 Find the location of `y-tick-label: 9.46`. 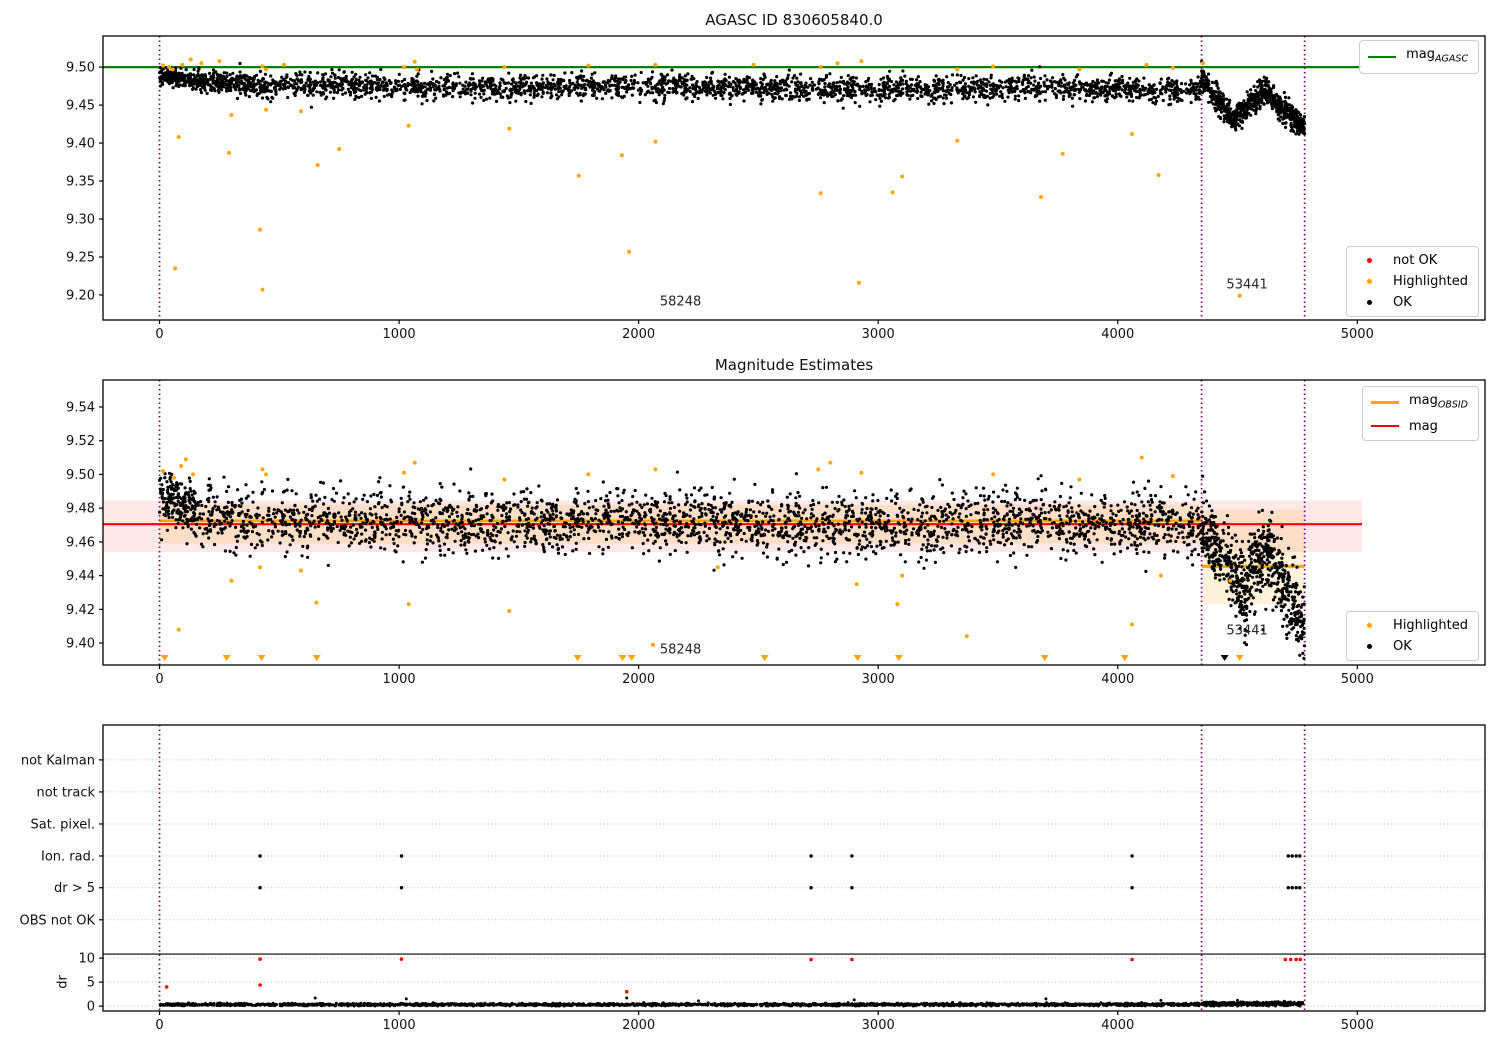

y-tick-label: 9.46 is located at coordinates (80, 542).